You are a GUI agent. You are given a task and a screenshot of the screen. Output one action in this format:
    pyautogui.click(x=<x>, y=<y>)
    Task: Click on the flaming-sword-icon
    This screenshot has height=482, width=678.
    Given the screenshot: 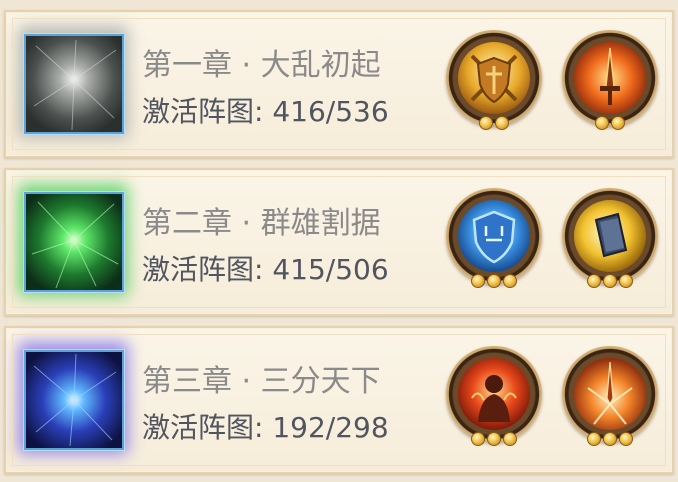 What is the action you would take?
    pyautogui.click(x=610, y=78)
    